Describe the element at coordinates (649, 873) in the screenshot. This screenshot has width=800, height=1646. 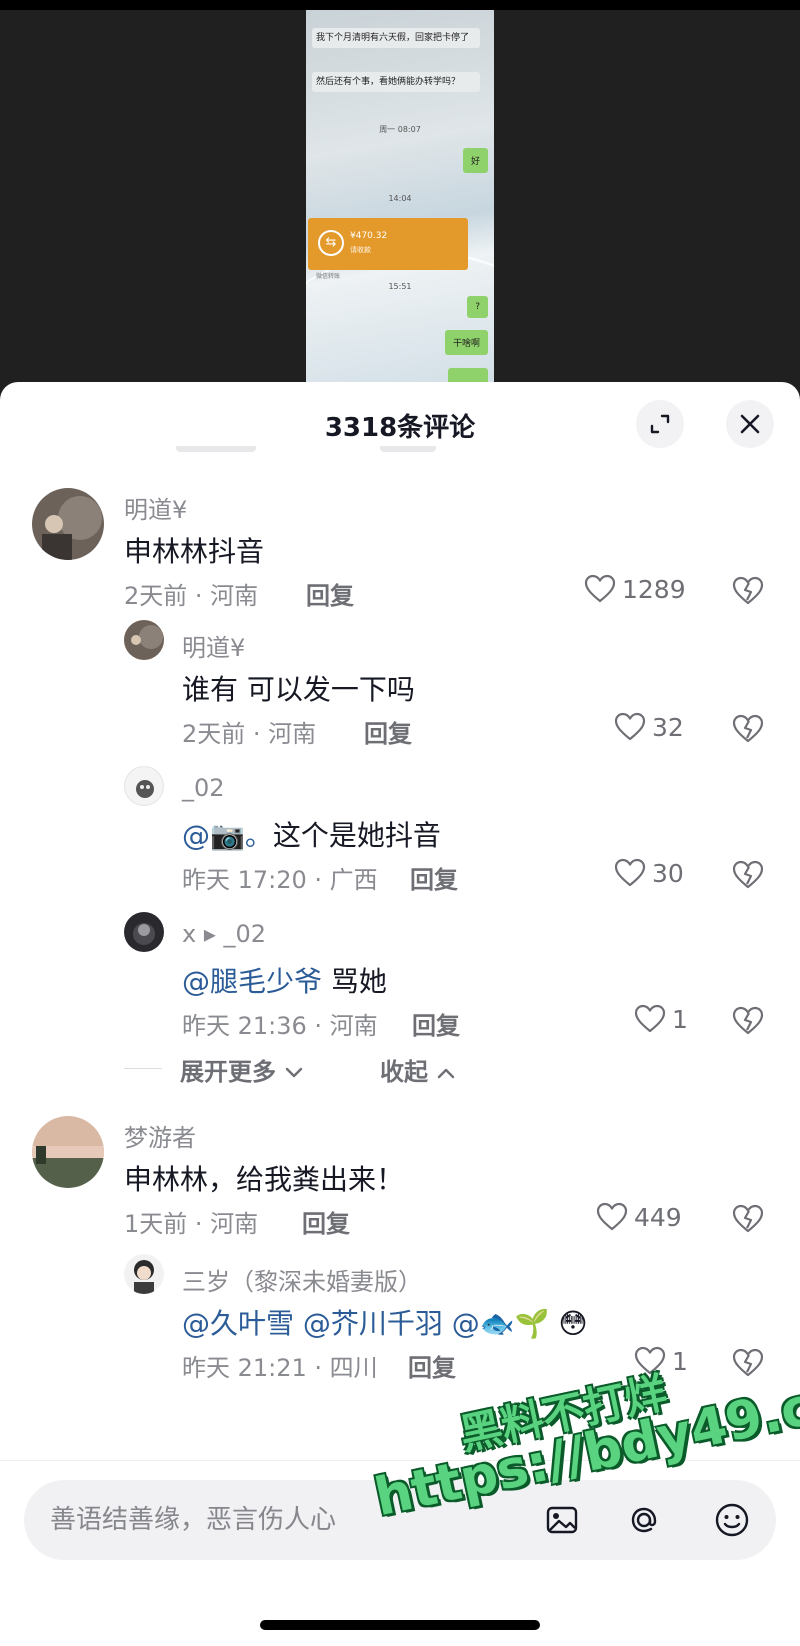
I see `like-button: 30` at that location.